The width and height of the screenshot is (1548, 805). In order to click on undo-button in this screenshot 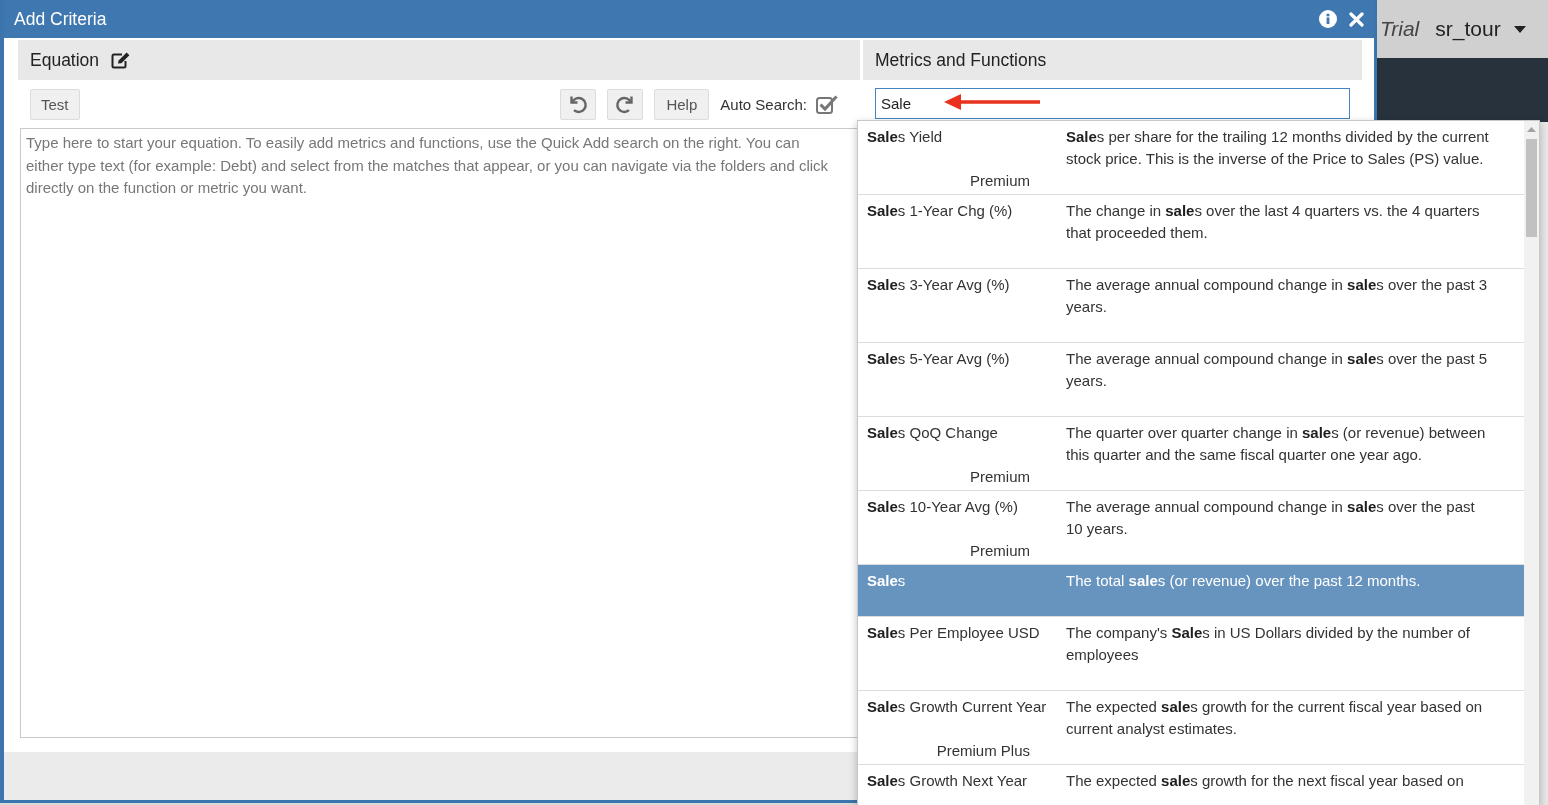, I will do `click(578, 104)`.